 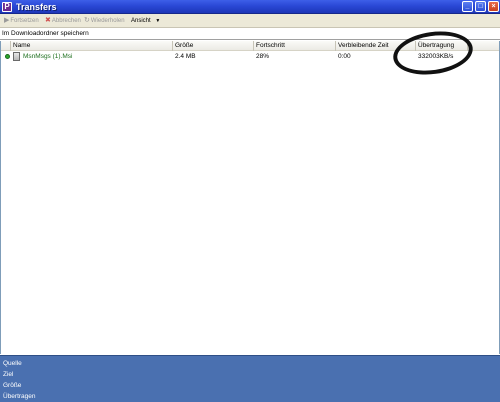 What do you see at coordinates (8, 374) in the screenshot?
I see `target-label: Ziel` at bounding box center [8, 374].